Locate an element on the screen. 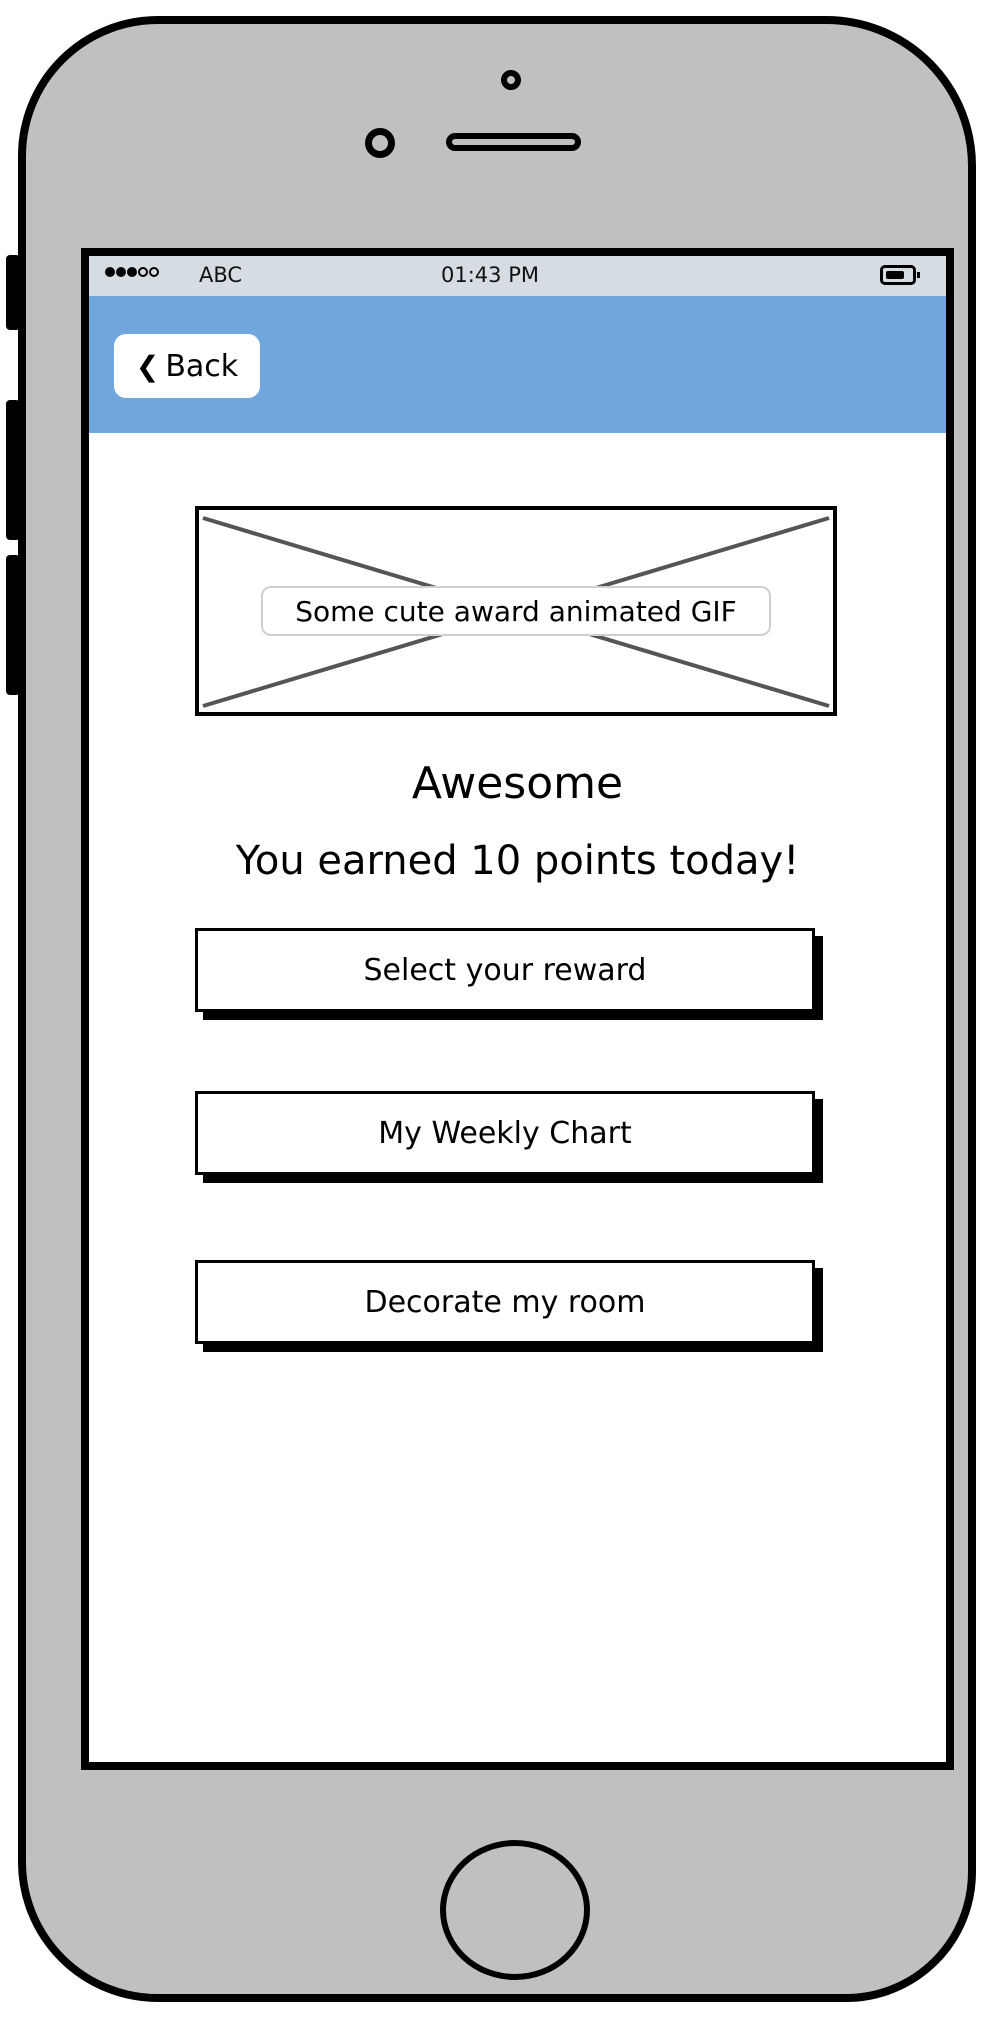 This screenshot has width=1005, height=2018. page-title: Awesome is located at coordinates (517, 783).